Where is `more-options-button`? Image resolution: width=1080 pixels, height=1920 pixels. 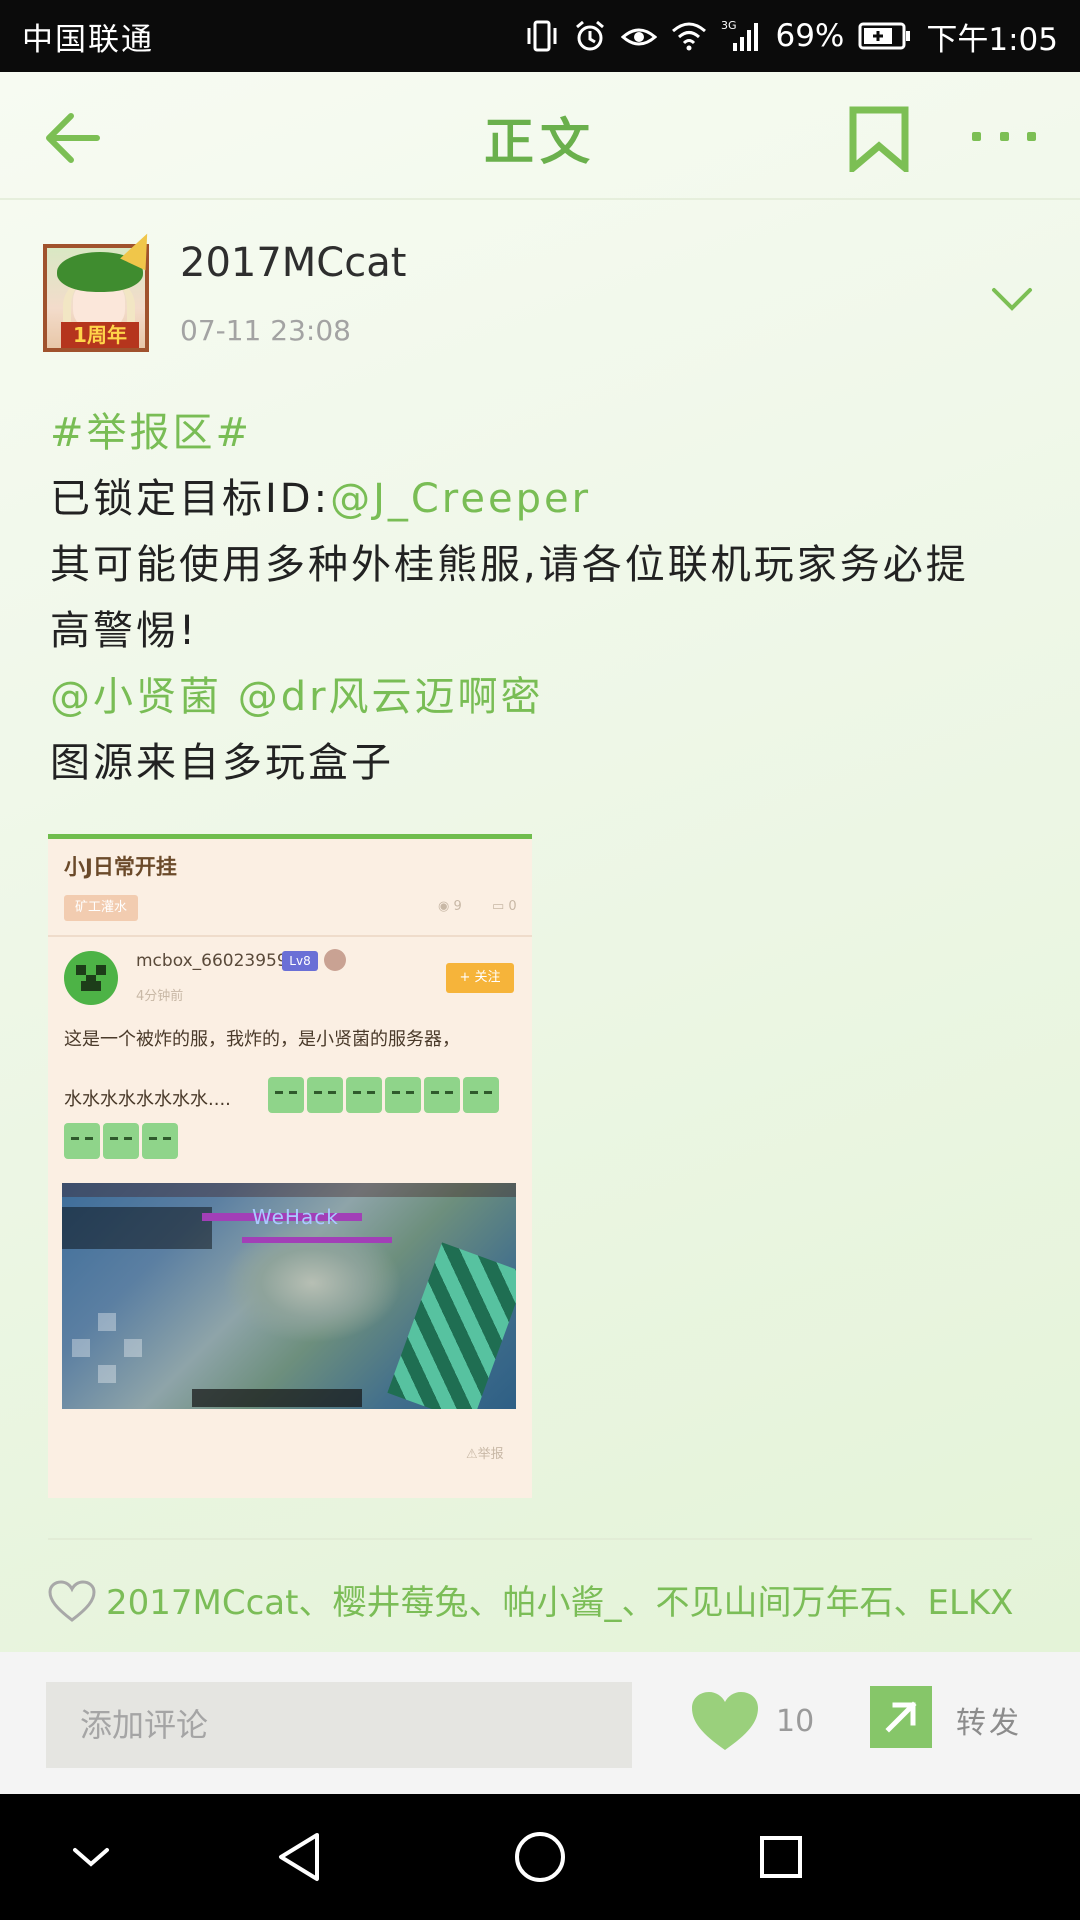 more-options-button is located at coordinates (1004, 136).